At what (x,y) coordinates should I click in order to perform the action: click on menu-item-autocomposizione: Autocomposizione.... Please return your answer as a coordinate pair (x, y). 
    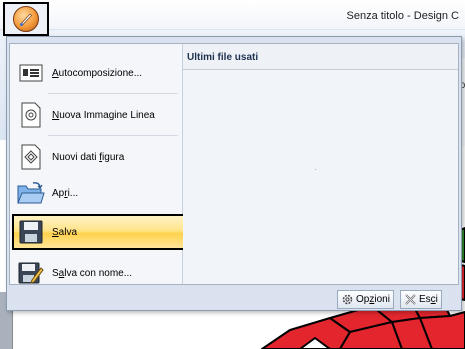
    Looking at the image, I should click on (97, 73).